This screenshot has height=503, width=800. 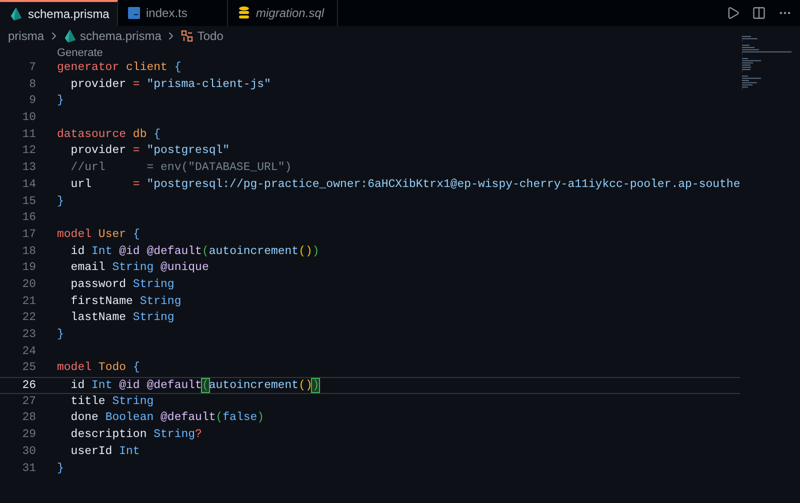 What do you see at coordinates (26, 36) in the screenshot?
I see `breadcrumb-item: prisma` at bounding box center [26, 36].